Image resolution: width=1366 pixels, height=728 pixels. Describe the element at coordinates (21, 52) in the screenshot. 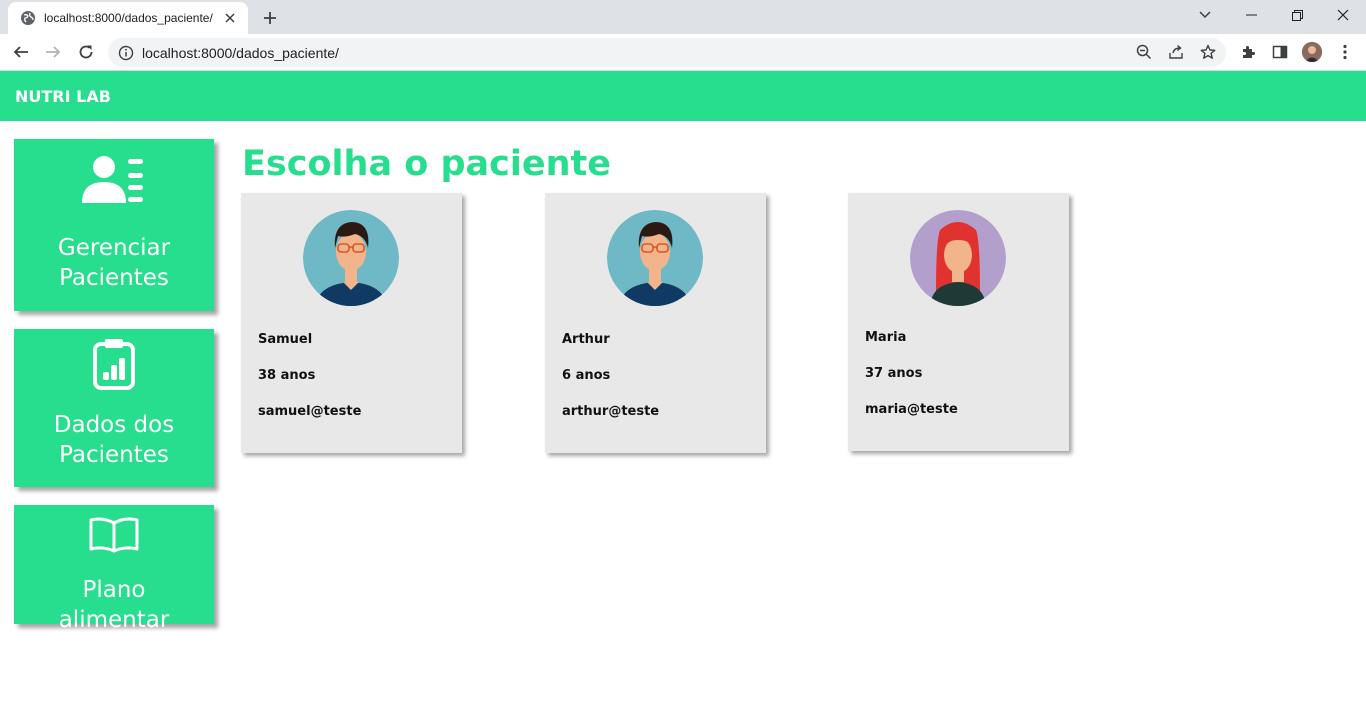

I see `back-icon` at that location.